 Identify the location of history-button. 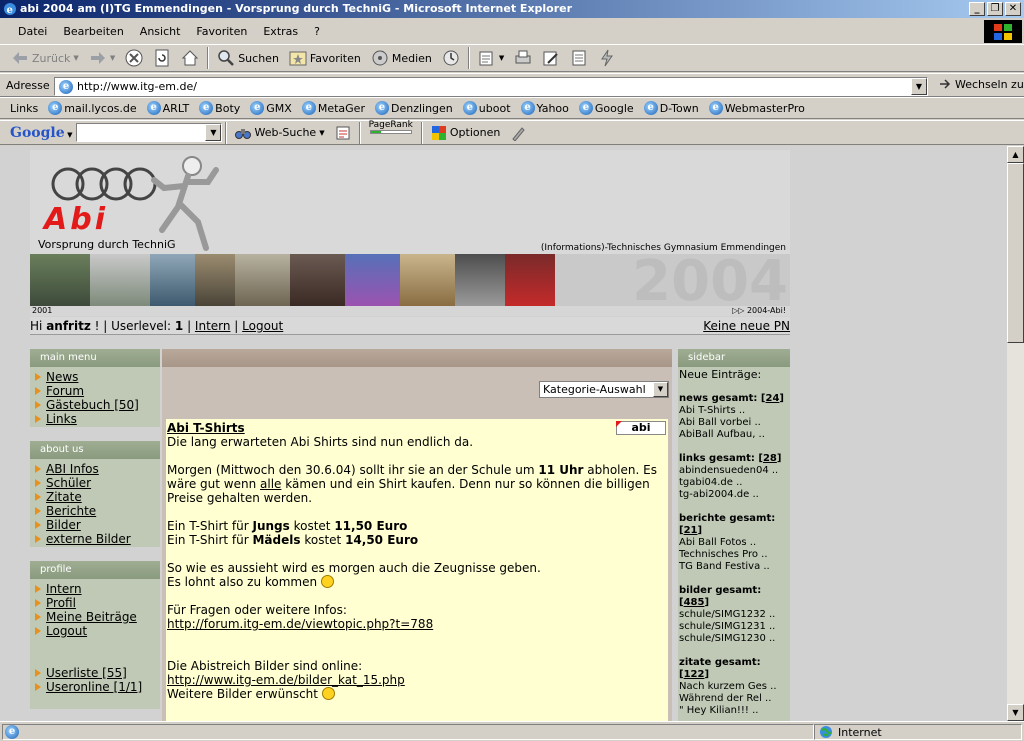
(451, 58).